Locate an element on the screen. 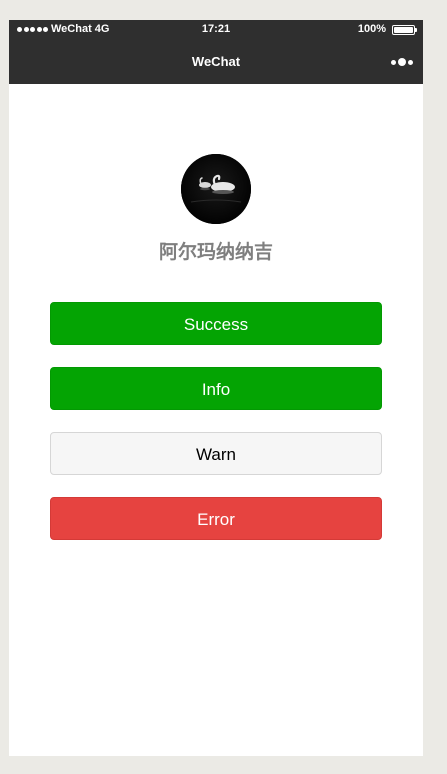 This screenshot has width=447, height=774. more-dots-icon is located at coordinates (402, 62).